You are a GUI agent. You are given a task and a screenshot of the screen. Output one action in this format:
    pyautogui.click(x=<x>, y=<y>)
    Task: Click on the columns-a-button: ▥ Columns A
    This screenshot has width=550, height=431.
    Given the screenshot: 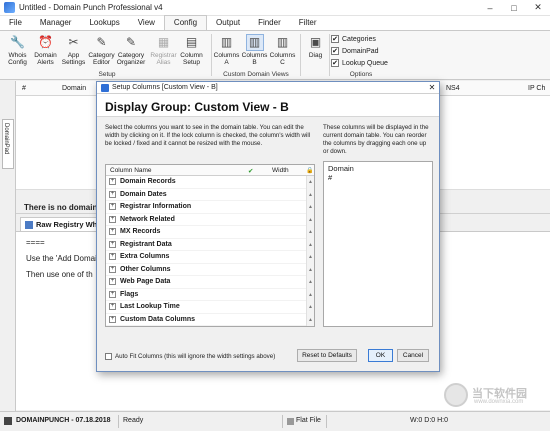 What is the action you would take?
    pyautogui.click(x=226, y=50)
    